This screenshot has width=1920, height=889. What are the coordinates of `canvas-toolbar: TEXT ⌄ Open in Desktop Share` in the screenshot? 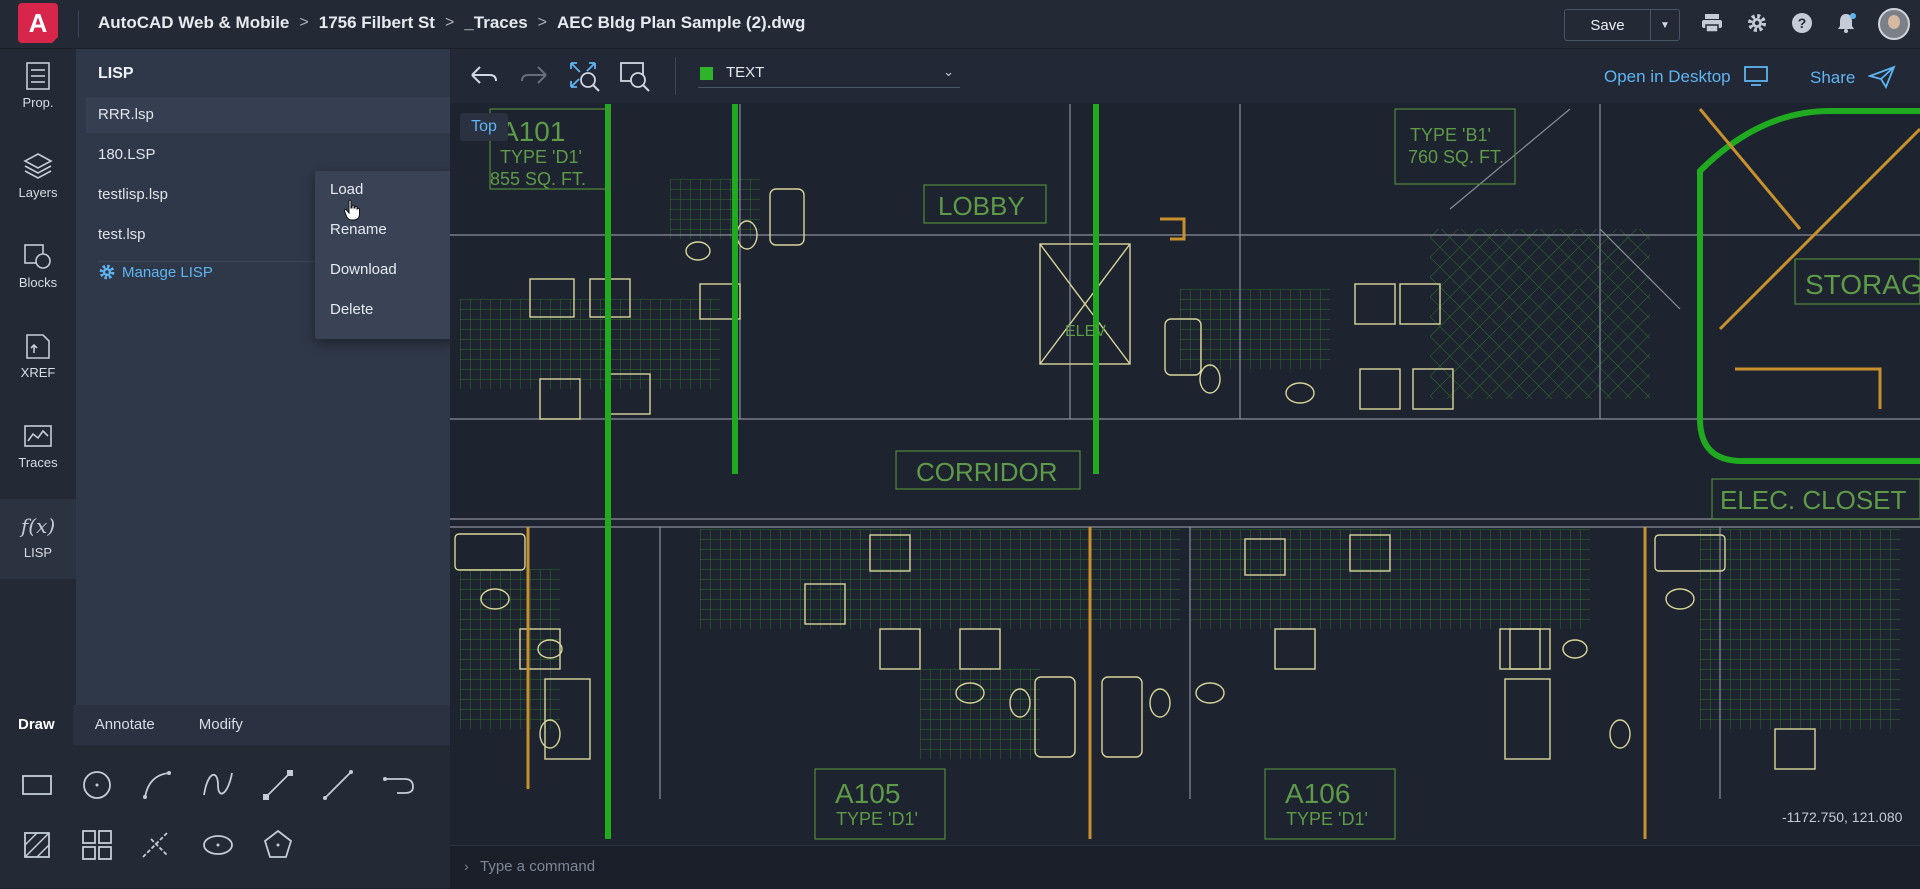 It's located at (1185, 76).